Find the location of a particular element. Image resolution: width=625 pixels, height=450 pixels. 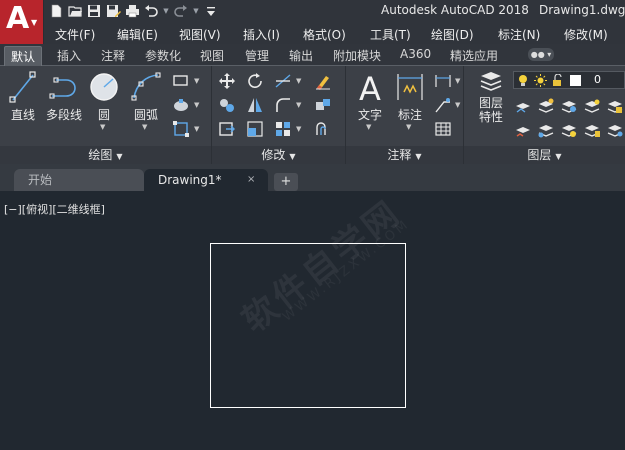

menu-dimension: 标注(N) is located at coordinates (519, 34).